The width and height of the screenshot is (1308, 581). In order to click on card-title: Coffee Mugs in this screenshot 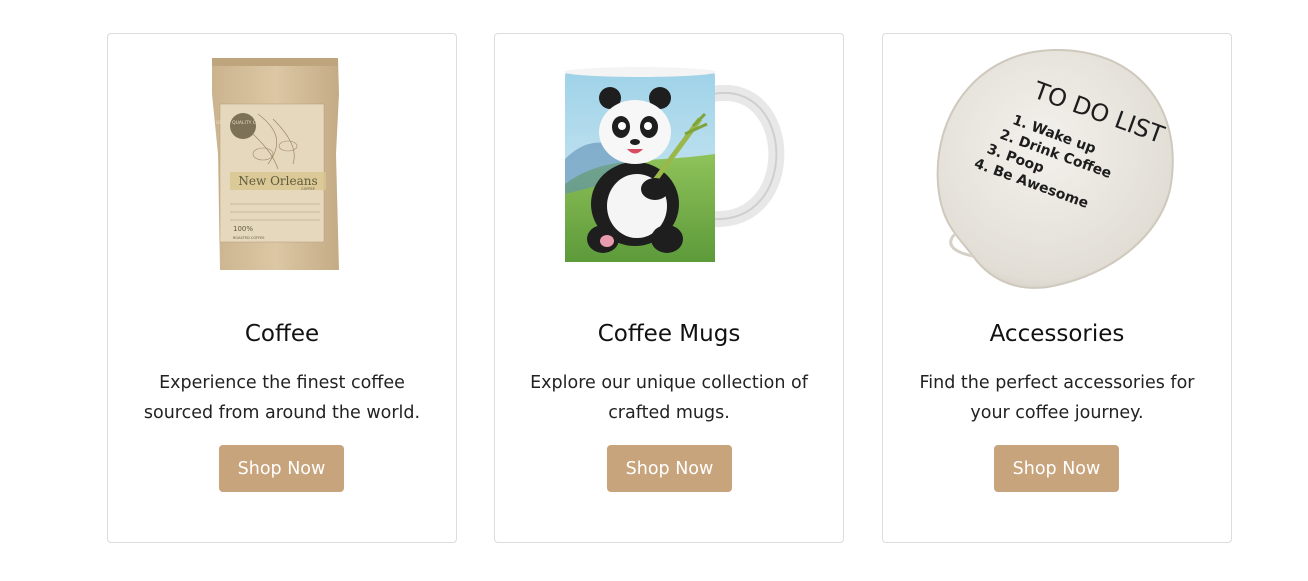, I will do `click(669, 334)`.